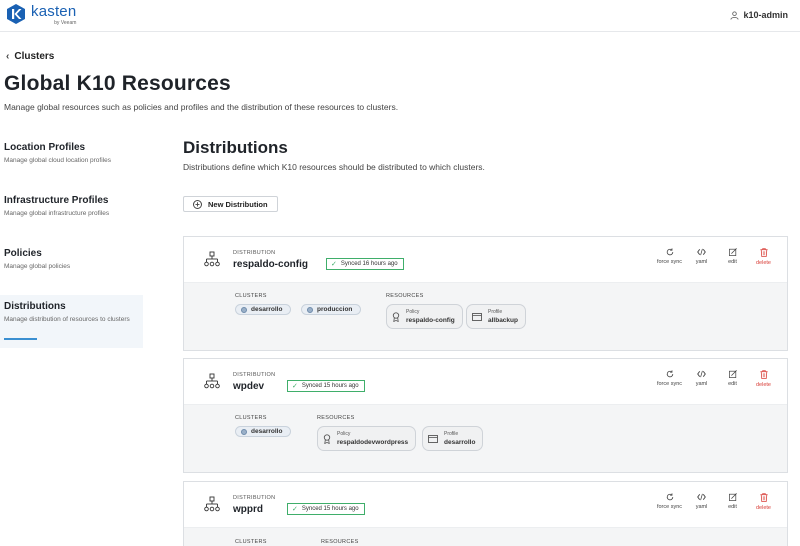 The height and width of the screenshot is (546, 800). What do you see at coordinates (327, 438) in the screenshot?
I see `policy-icon` at bounding box center [327, 438].